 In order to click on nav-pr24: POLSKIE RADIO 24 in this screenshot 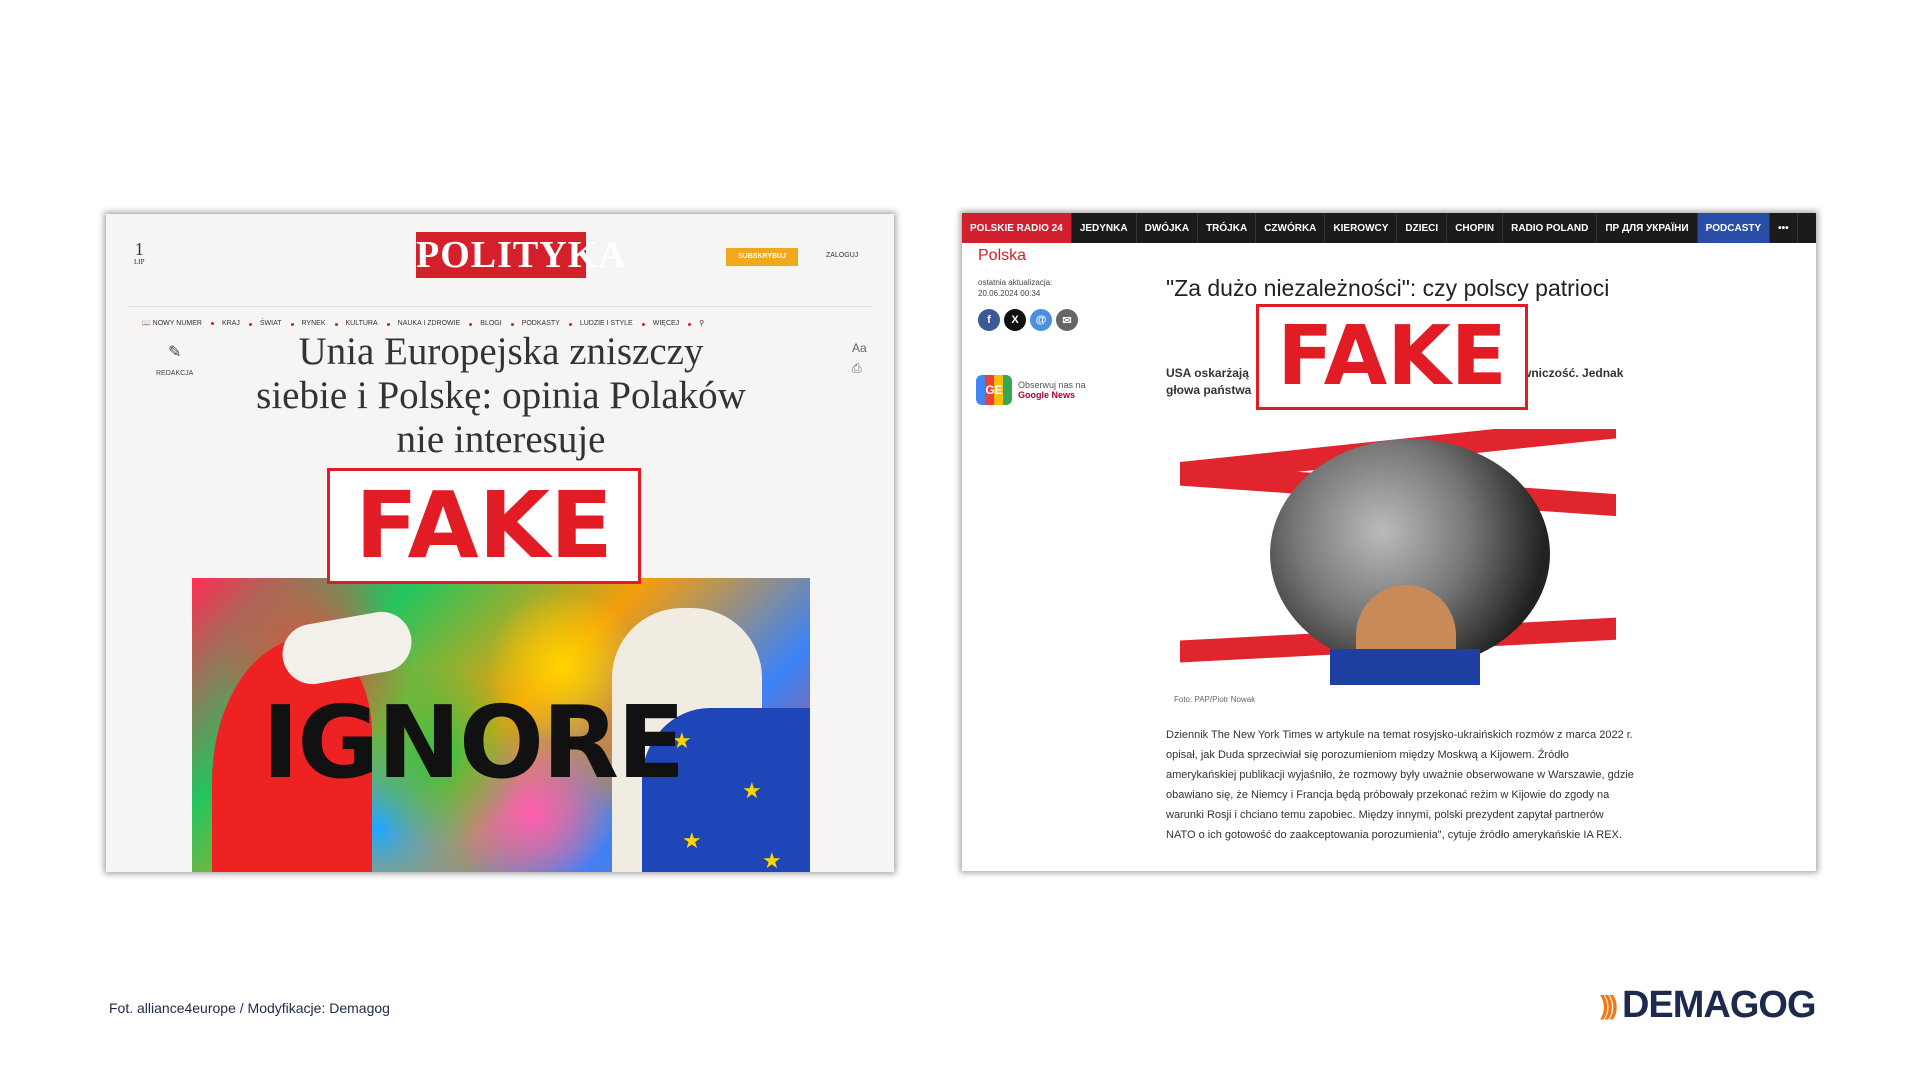, I will do `click(1017, 228)`.